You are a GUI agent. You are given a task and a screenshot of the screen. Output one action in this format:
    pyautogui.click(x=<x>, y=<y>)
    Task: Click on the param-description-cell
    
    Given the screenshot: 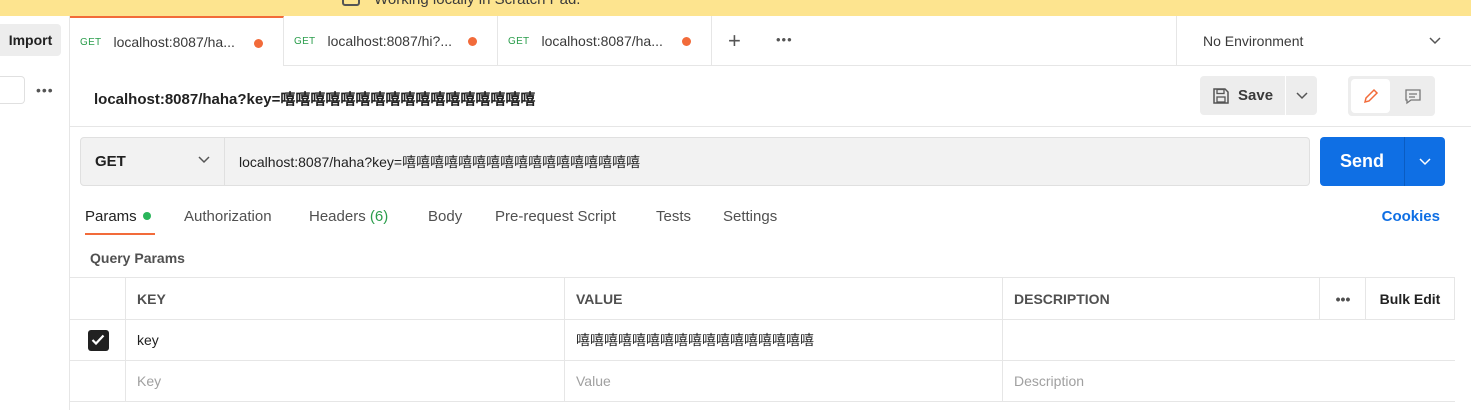 What is the action you would take?
    pyautogui.click(x=1161, y=340)
    